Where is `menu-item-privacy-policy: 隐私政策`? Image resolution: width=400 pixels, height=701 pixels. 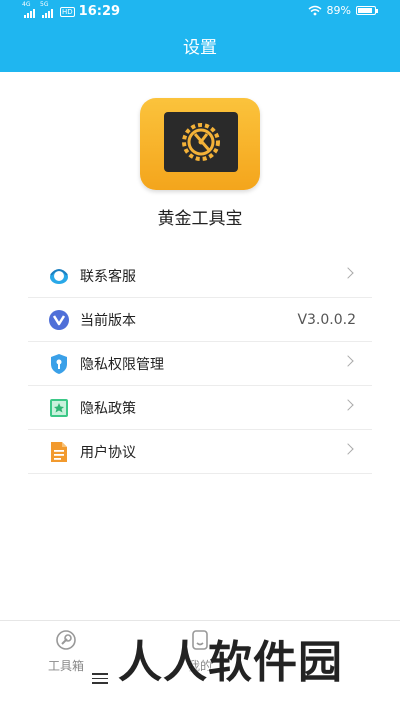 menu-item-privacy-policy: 隐私政策 is located at coordinates (200, 408).